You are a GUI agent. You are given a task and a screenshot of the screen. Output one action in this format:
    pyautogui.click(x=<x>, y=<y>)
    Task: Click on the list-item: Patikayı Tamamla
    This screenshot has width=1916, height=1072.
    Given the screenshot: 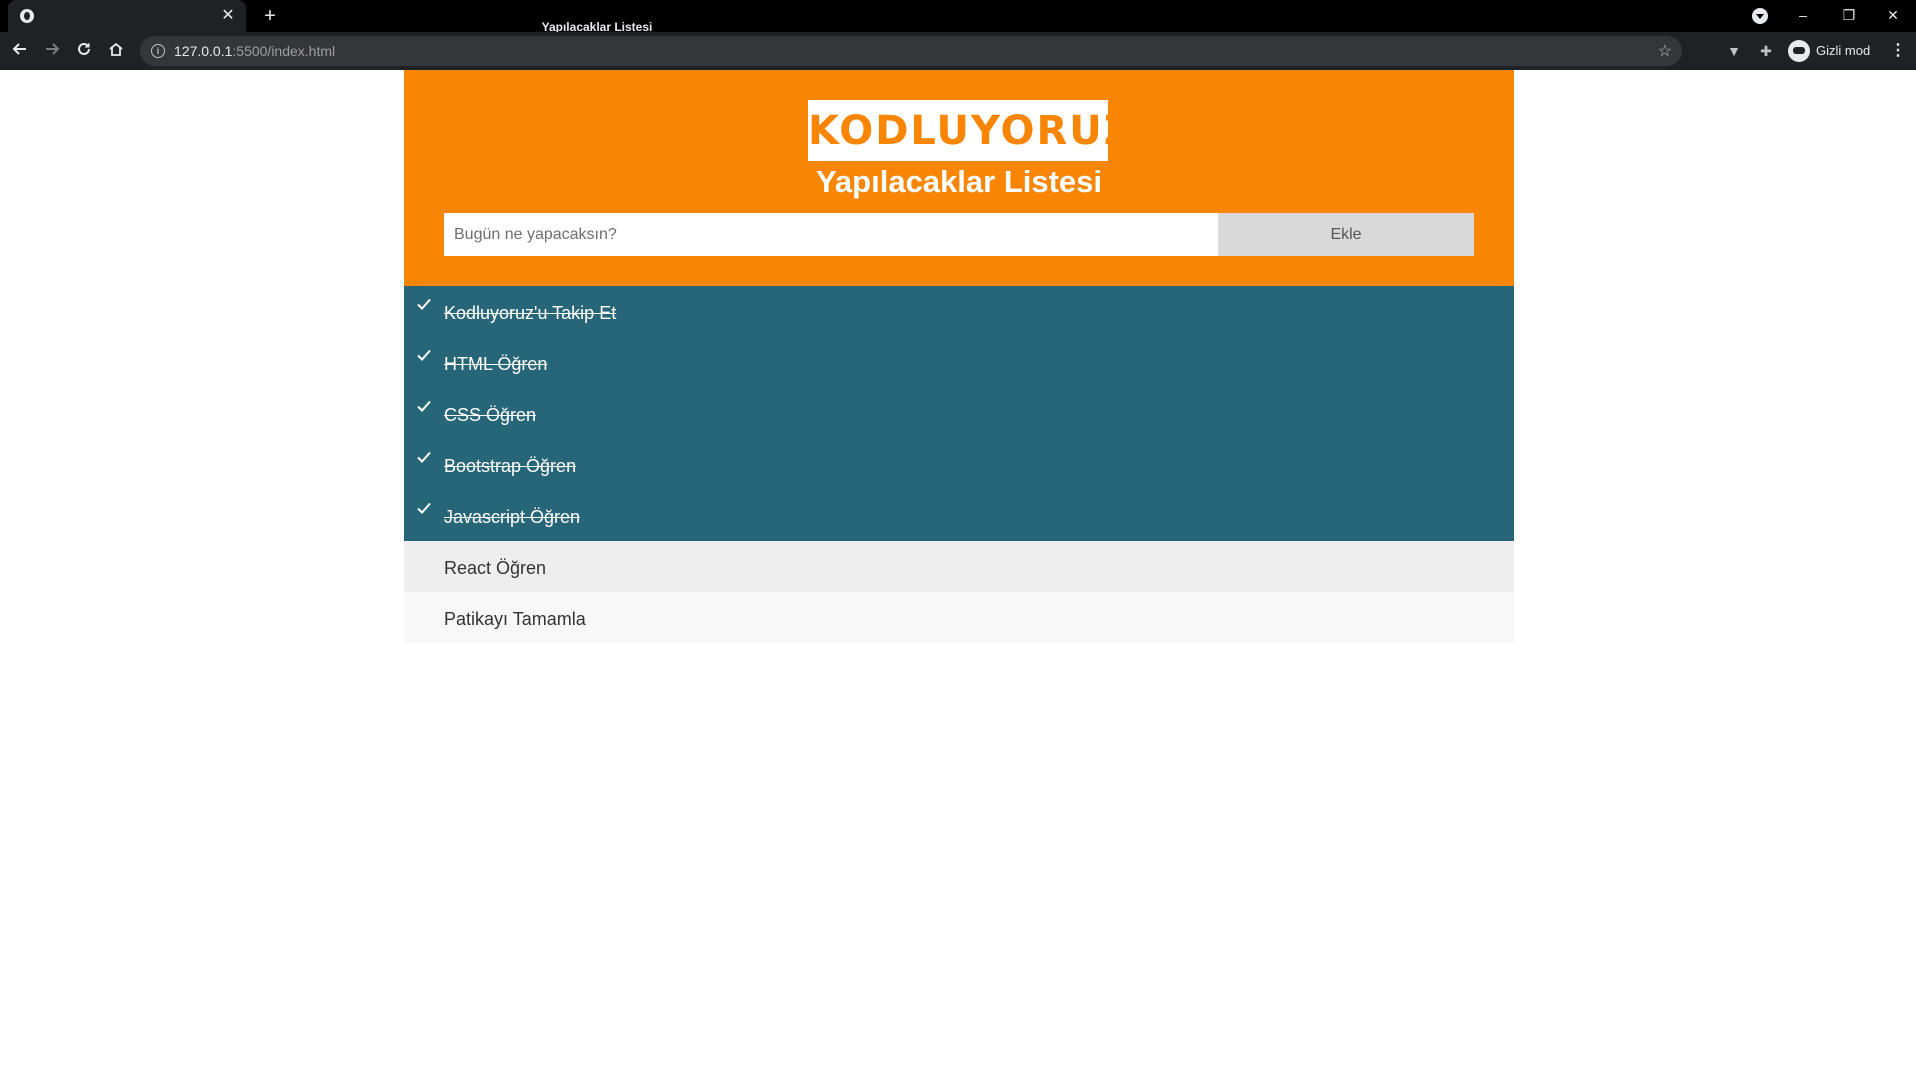 What is the action you would take?
    pyautogui.click(x=959, y=617)
    